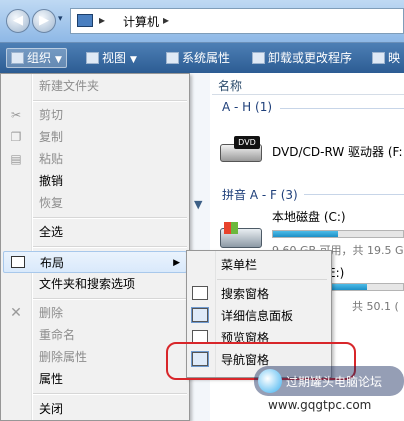 Image resolution: width=404 pixels, height=421 pixels. Describe the element at coordinates (63, 357) in the screenshot. I see `menu-item-label: 删除属性` at that location.